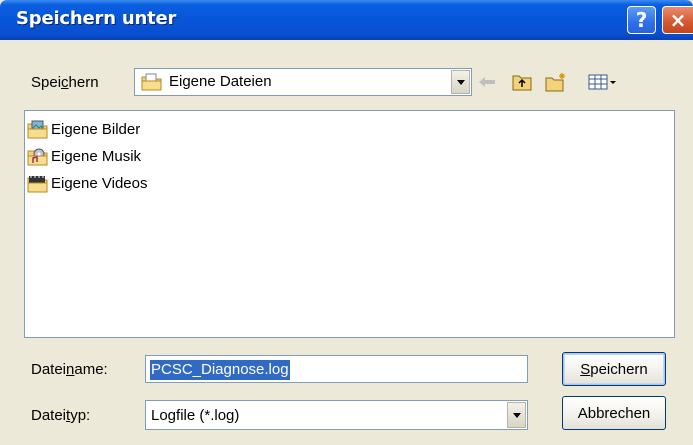 This screenshot has height=445, width=693. I want to click on list-item-label: Eigene Musik, so click(96, 156).